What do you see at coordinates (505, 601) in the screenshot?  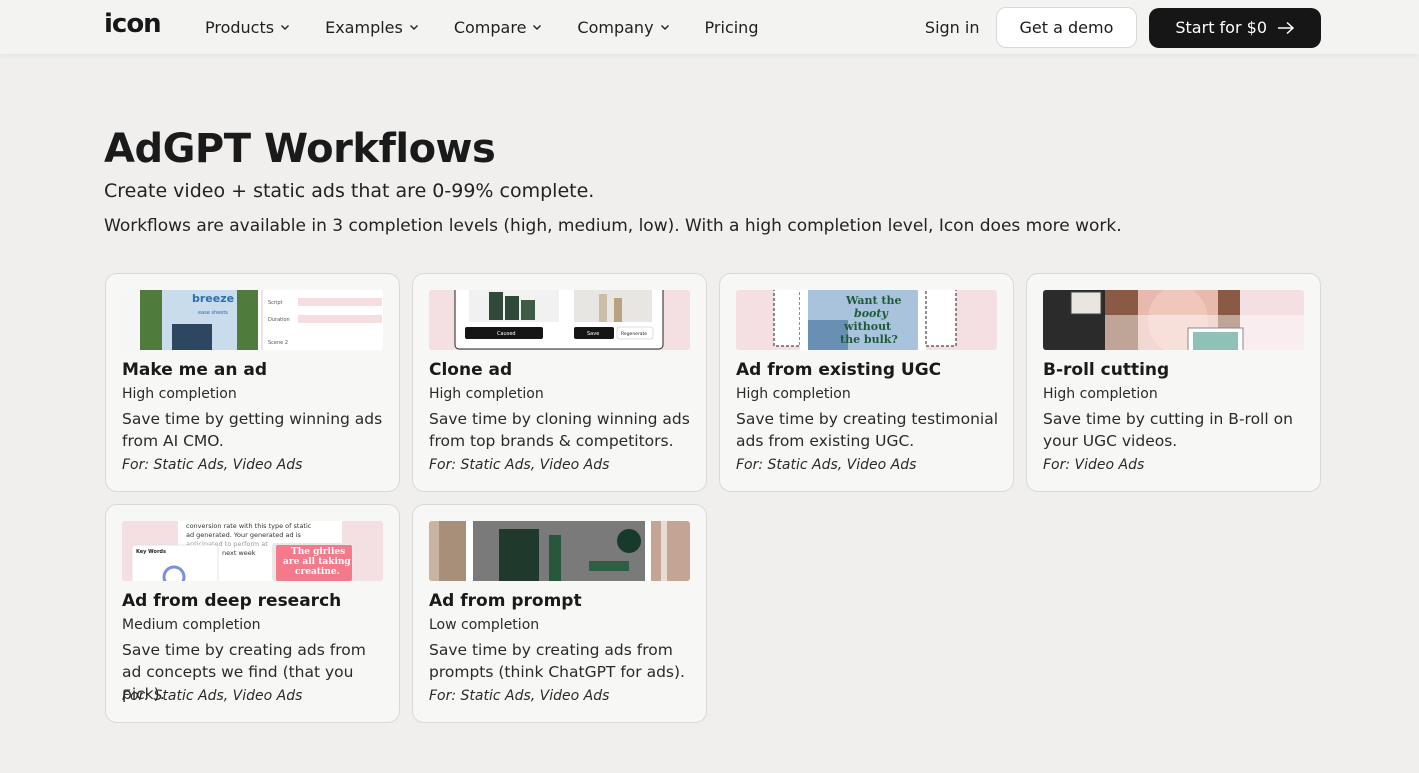 I see `card-title: Ad from prompt` at bounding box center [505, 601].